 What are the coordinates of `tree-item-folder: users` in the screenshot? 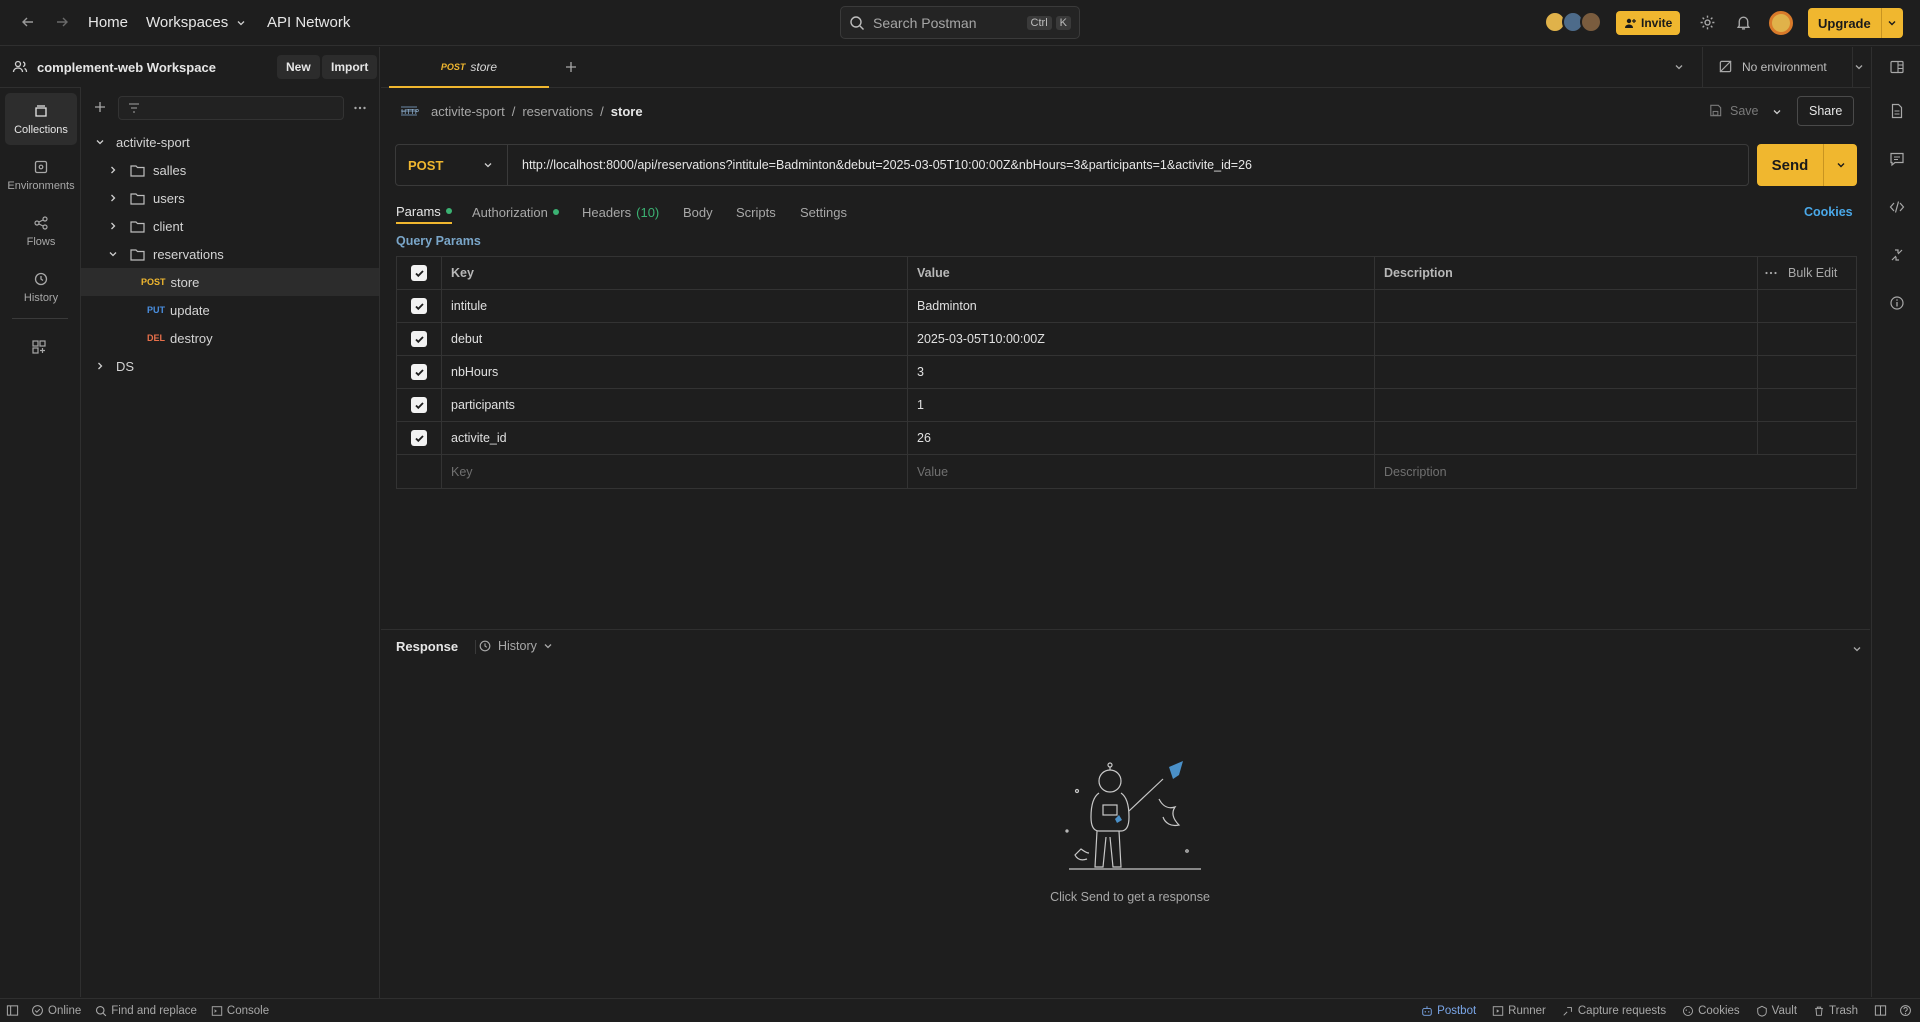 It's located at (230, 198).